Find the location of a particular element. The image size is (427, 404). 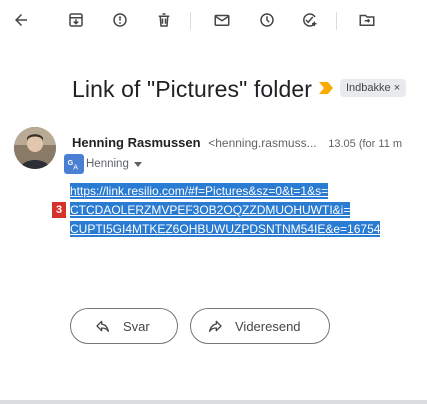

archive-icon is located at coordinates (76, 20).